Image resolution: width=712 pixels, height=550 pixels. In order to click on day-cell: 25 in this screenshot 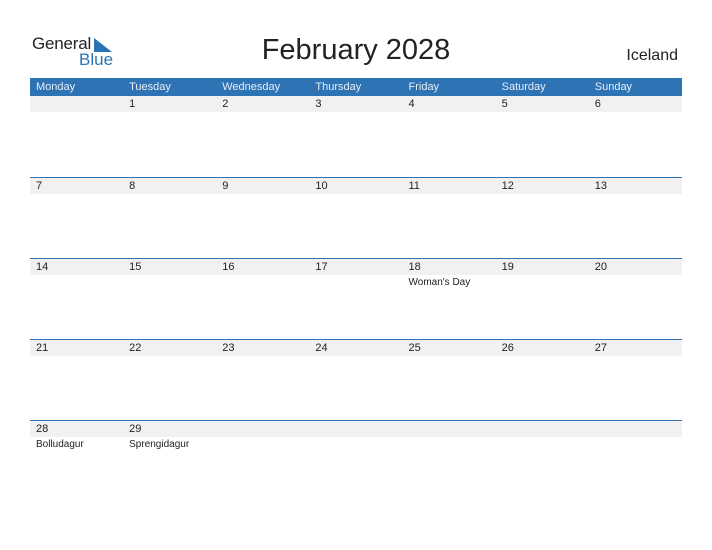, I will do `click(449, 348)`.